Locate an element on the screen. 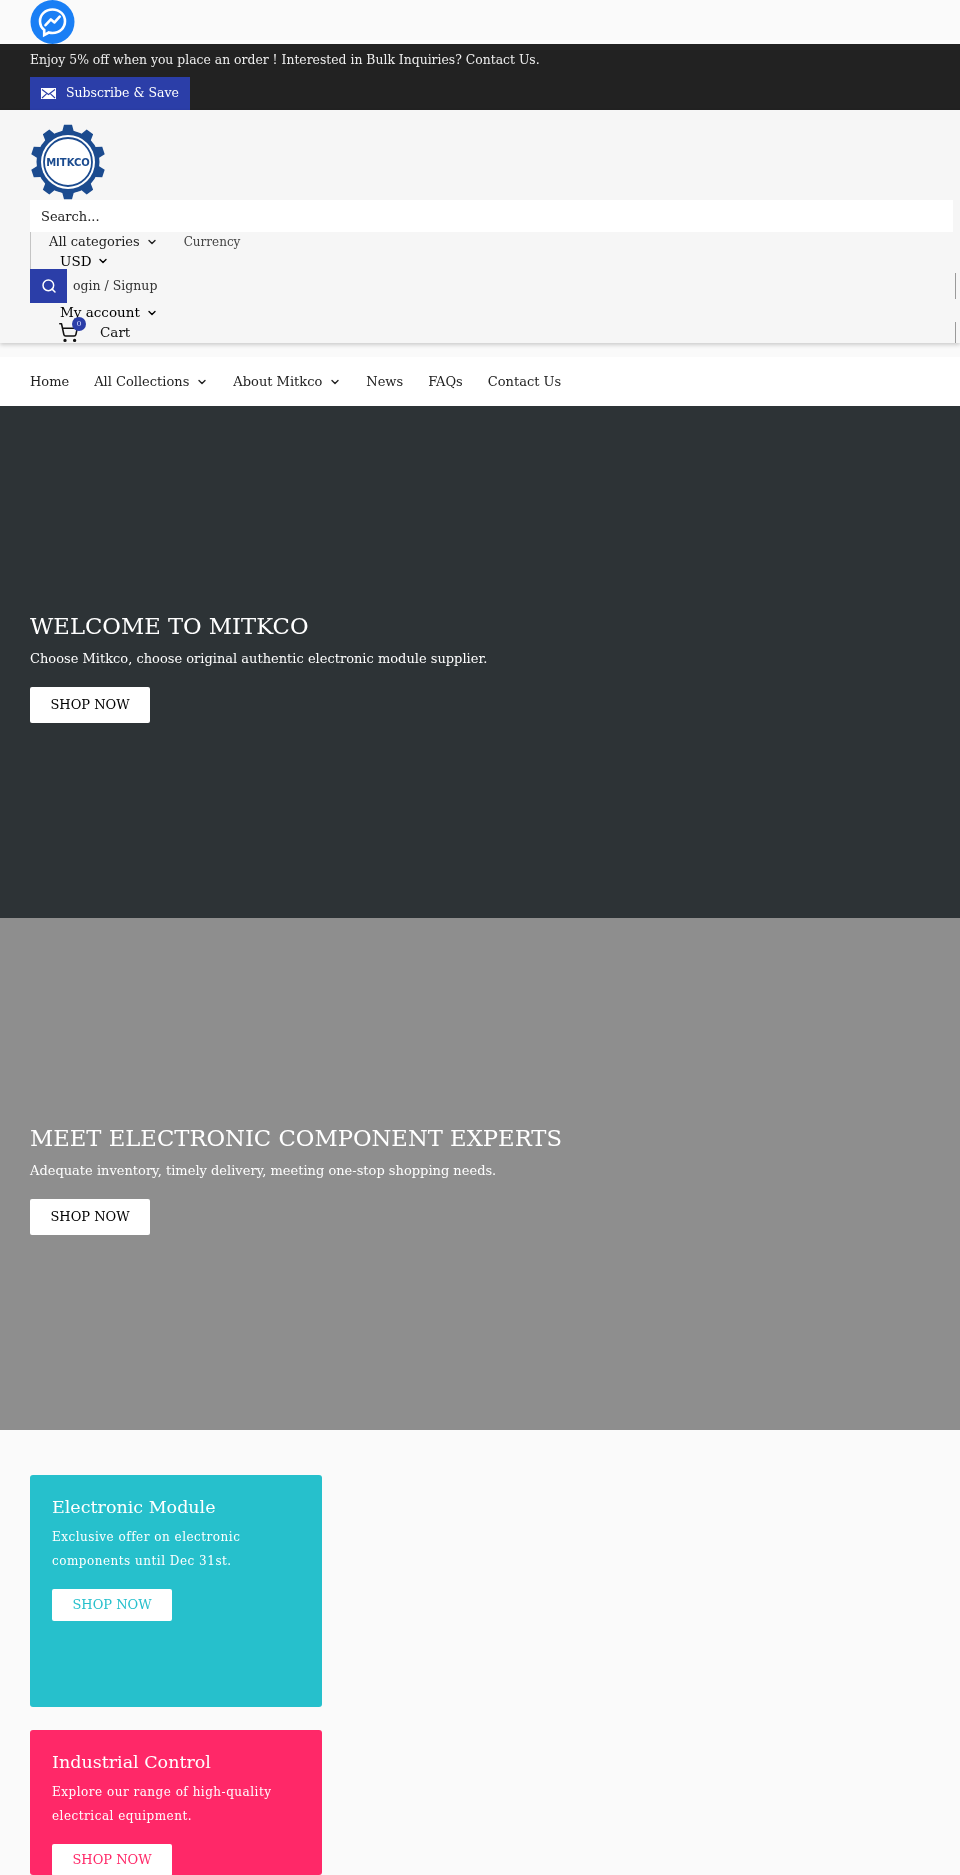  nav-link: Home is located at coordinates (50, 381).